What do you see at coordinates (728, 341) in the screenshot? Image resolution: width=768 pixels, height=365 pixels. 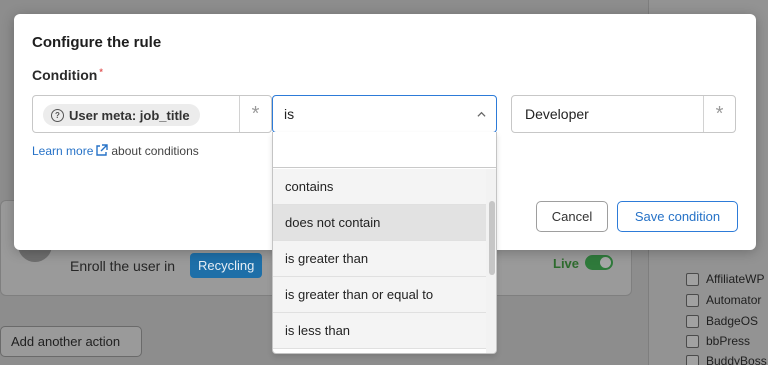 I see `sidebar-item-label: bbPress` at bounding box center [728, 341].